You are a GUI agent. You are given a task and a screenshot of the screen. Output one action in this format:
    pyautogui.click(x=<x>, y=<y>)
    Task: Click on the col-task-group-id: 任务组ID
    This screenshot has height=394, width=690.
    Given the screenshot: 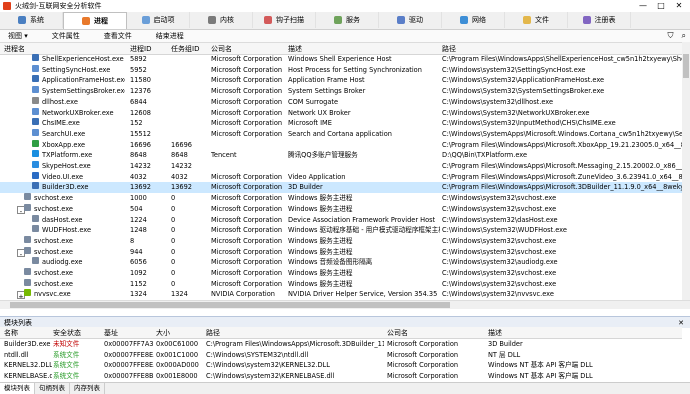 What is the action you would take?
    pyautogui.click(x=185, y=49)
    